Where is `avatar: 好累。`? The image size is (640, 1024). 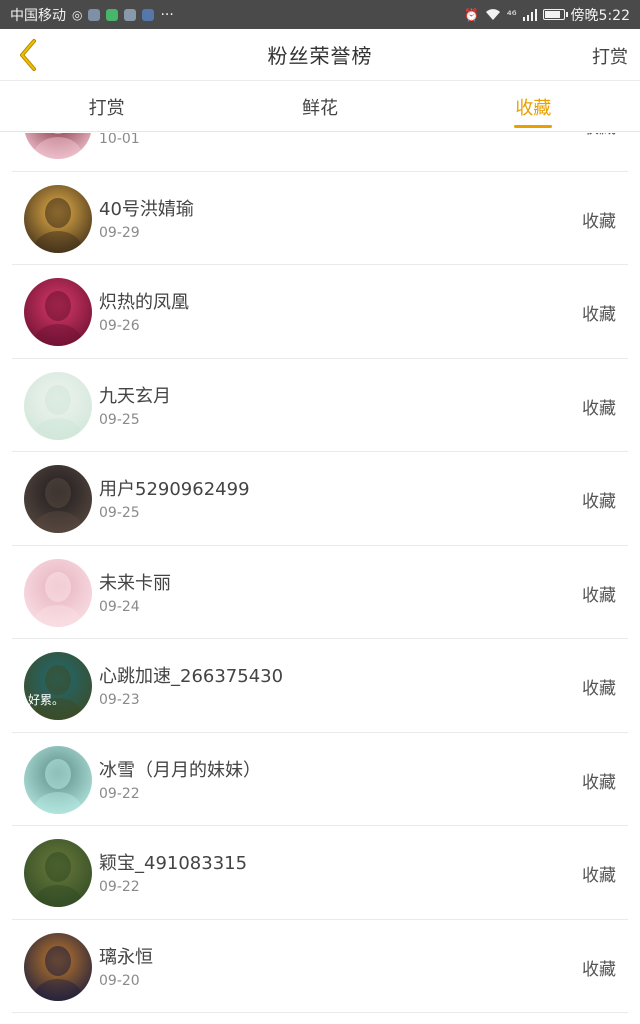 avatar: 好累。 is located at coordinates (58, 686).